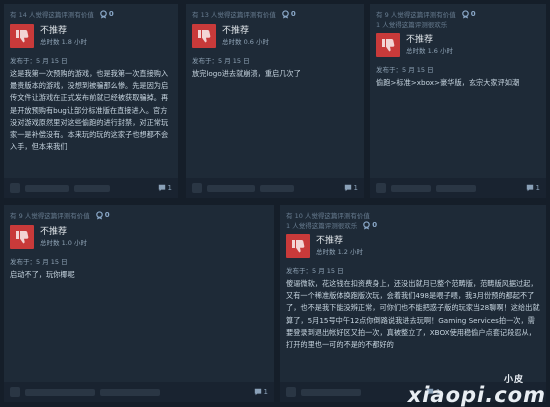 The image size is (550, 407). I want to click on playtime: 总时数 1.0 小时, so click(63, 243).